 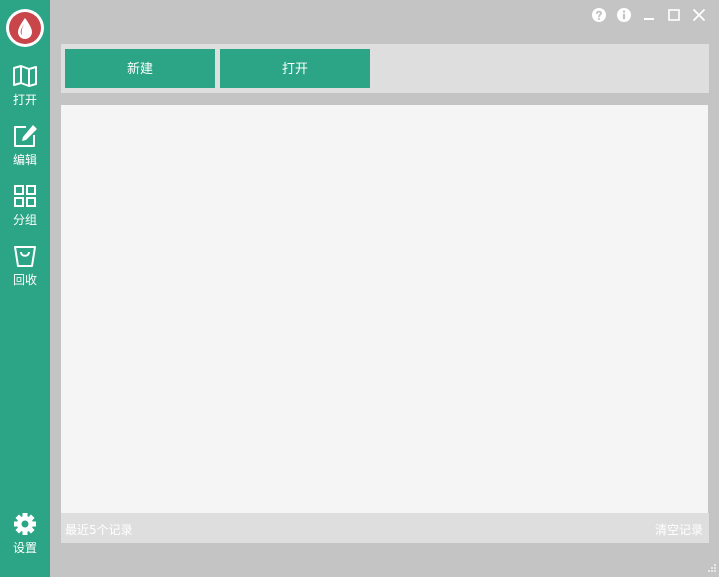 What do you see at coordinates (25, 524) in the screenshot?
I see `gear-icon` at bounding box center [25, 524].